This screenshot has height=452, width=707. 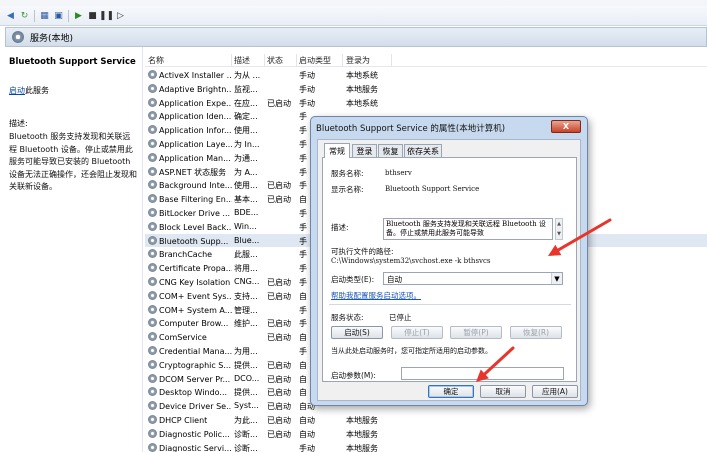 What do you see at coordinates (476, 332) in the screenshot?
I see `pause-button: 暂停(P)` at bounding box center [476, 332].